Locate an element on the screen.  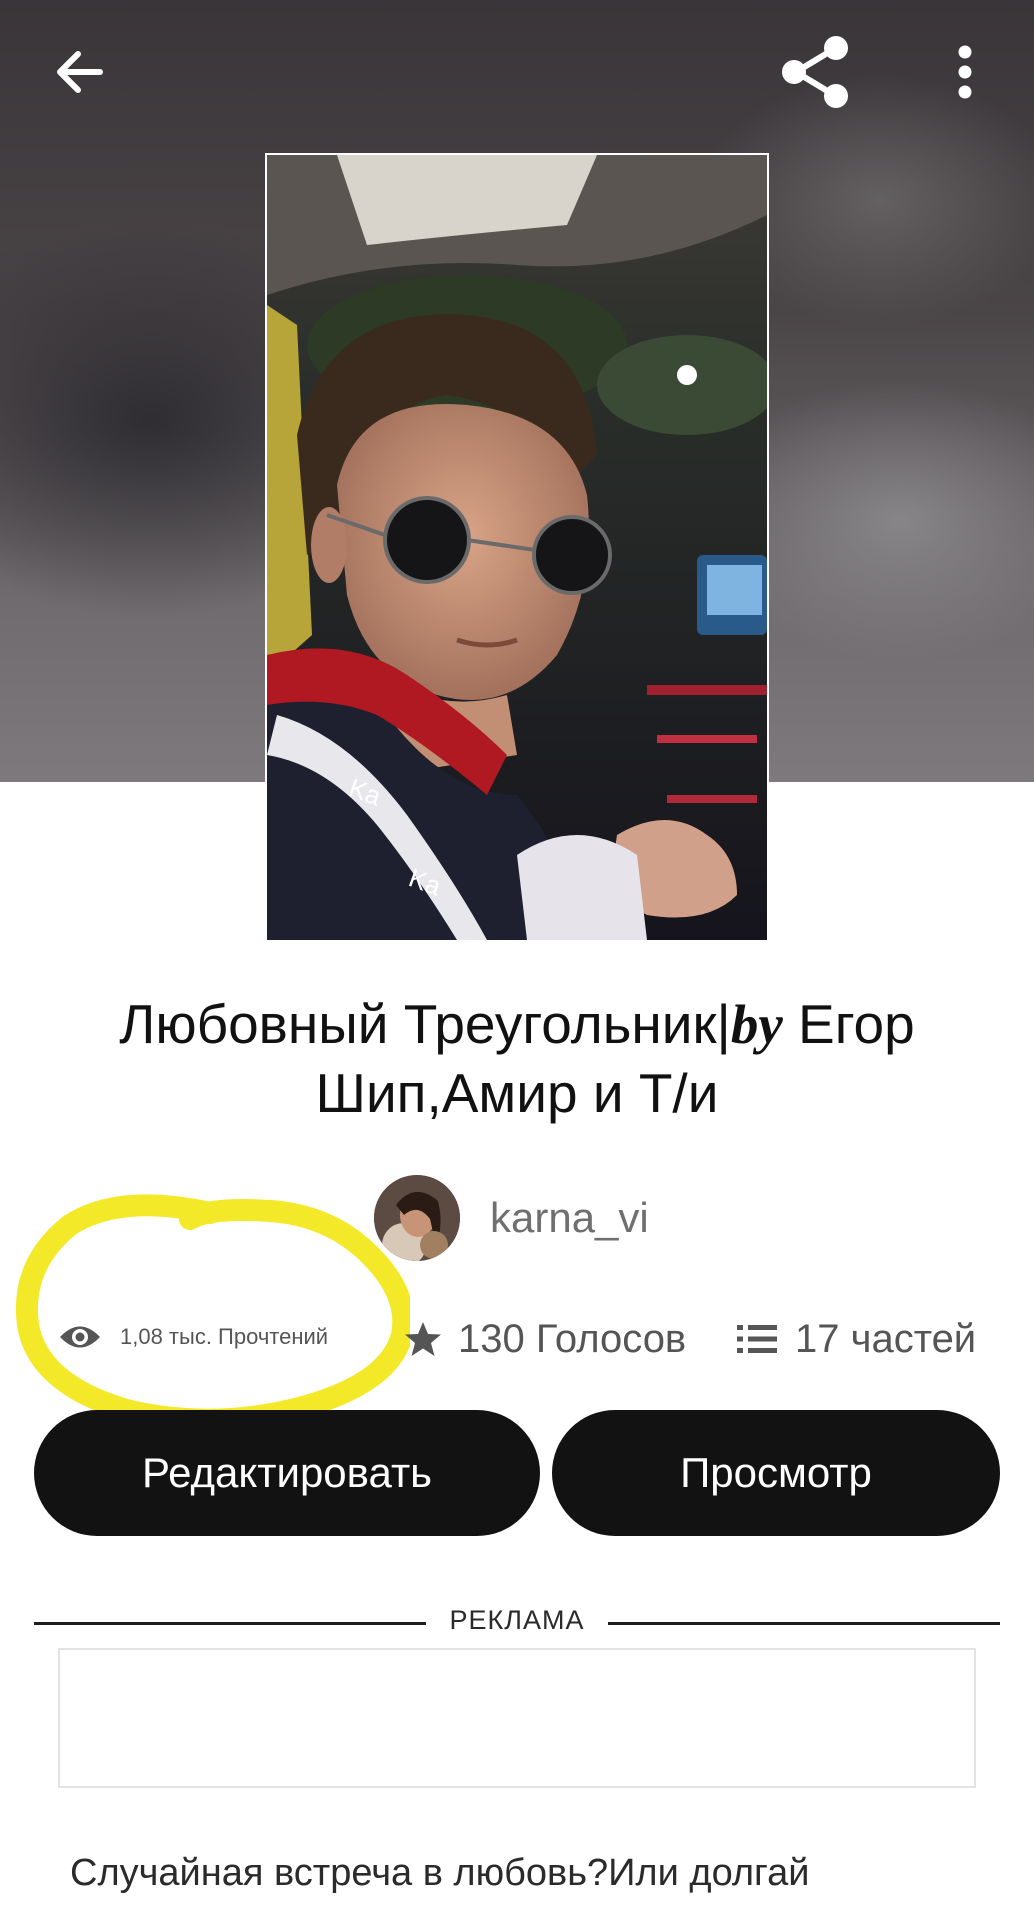
votes-count: 130 Голосов is located at coordinates (545, 1339).